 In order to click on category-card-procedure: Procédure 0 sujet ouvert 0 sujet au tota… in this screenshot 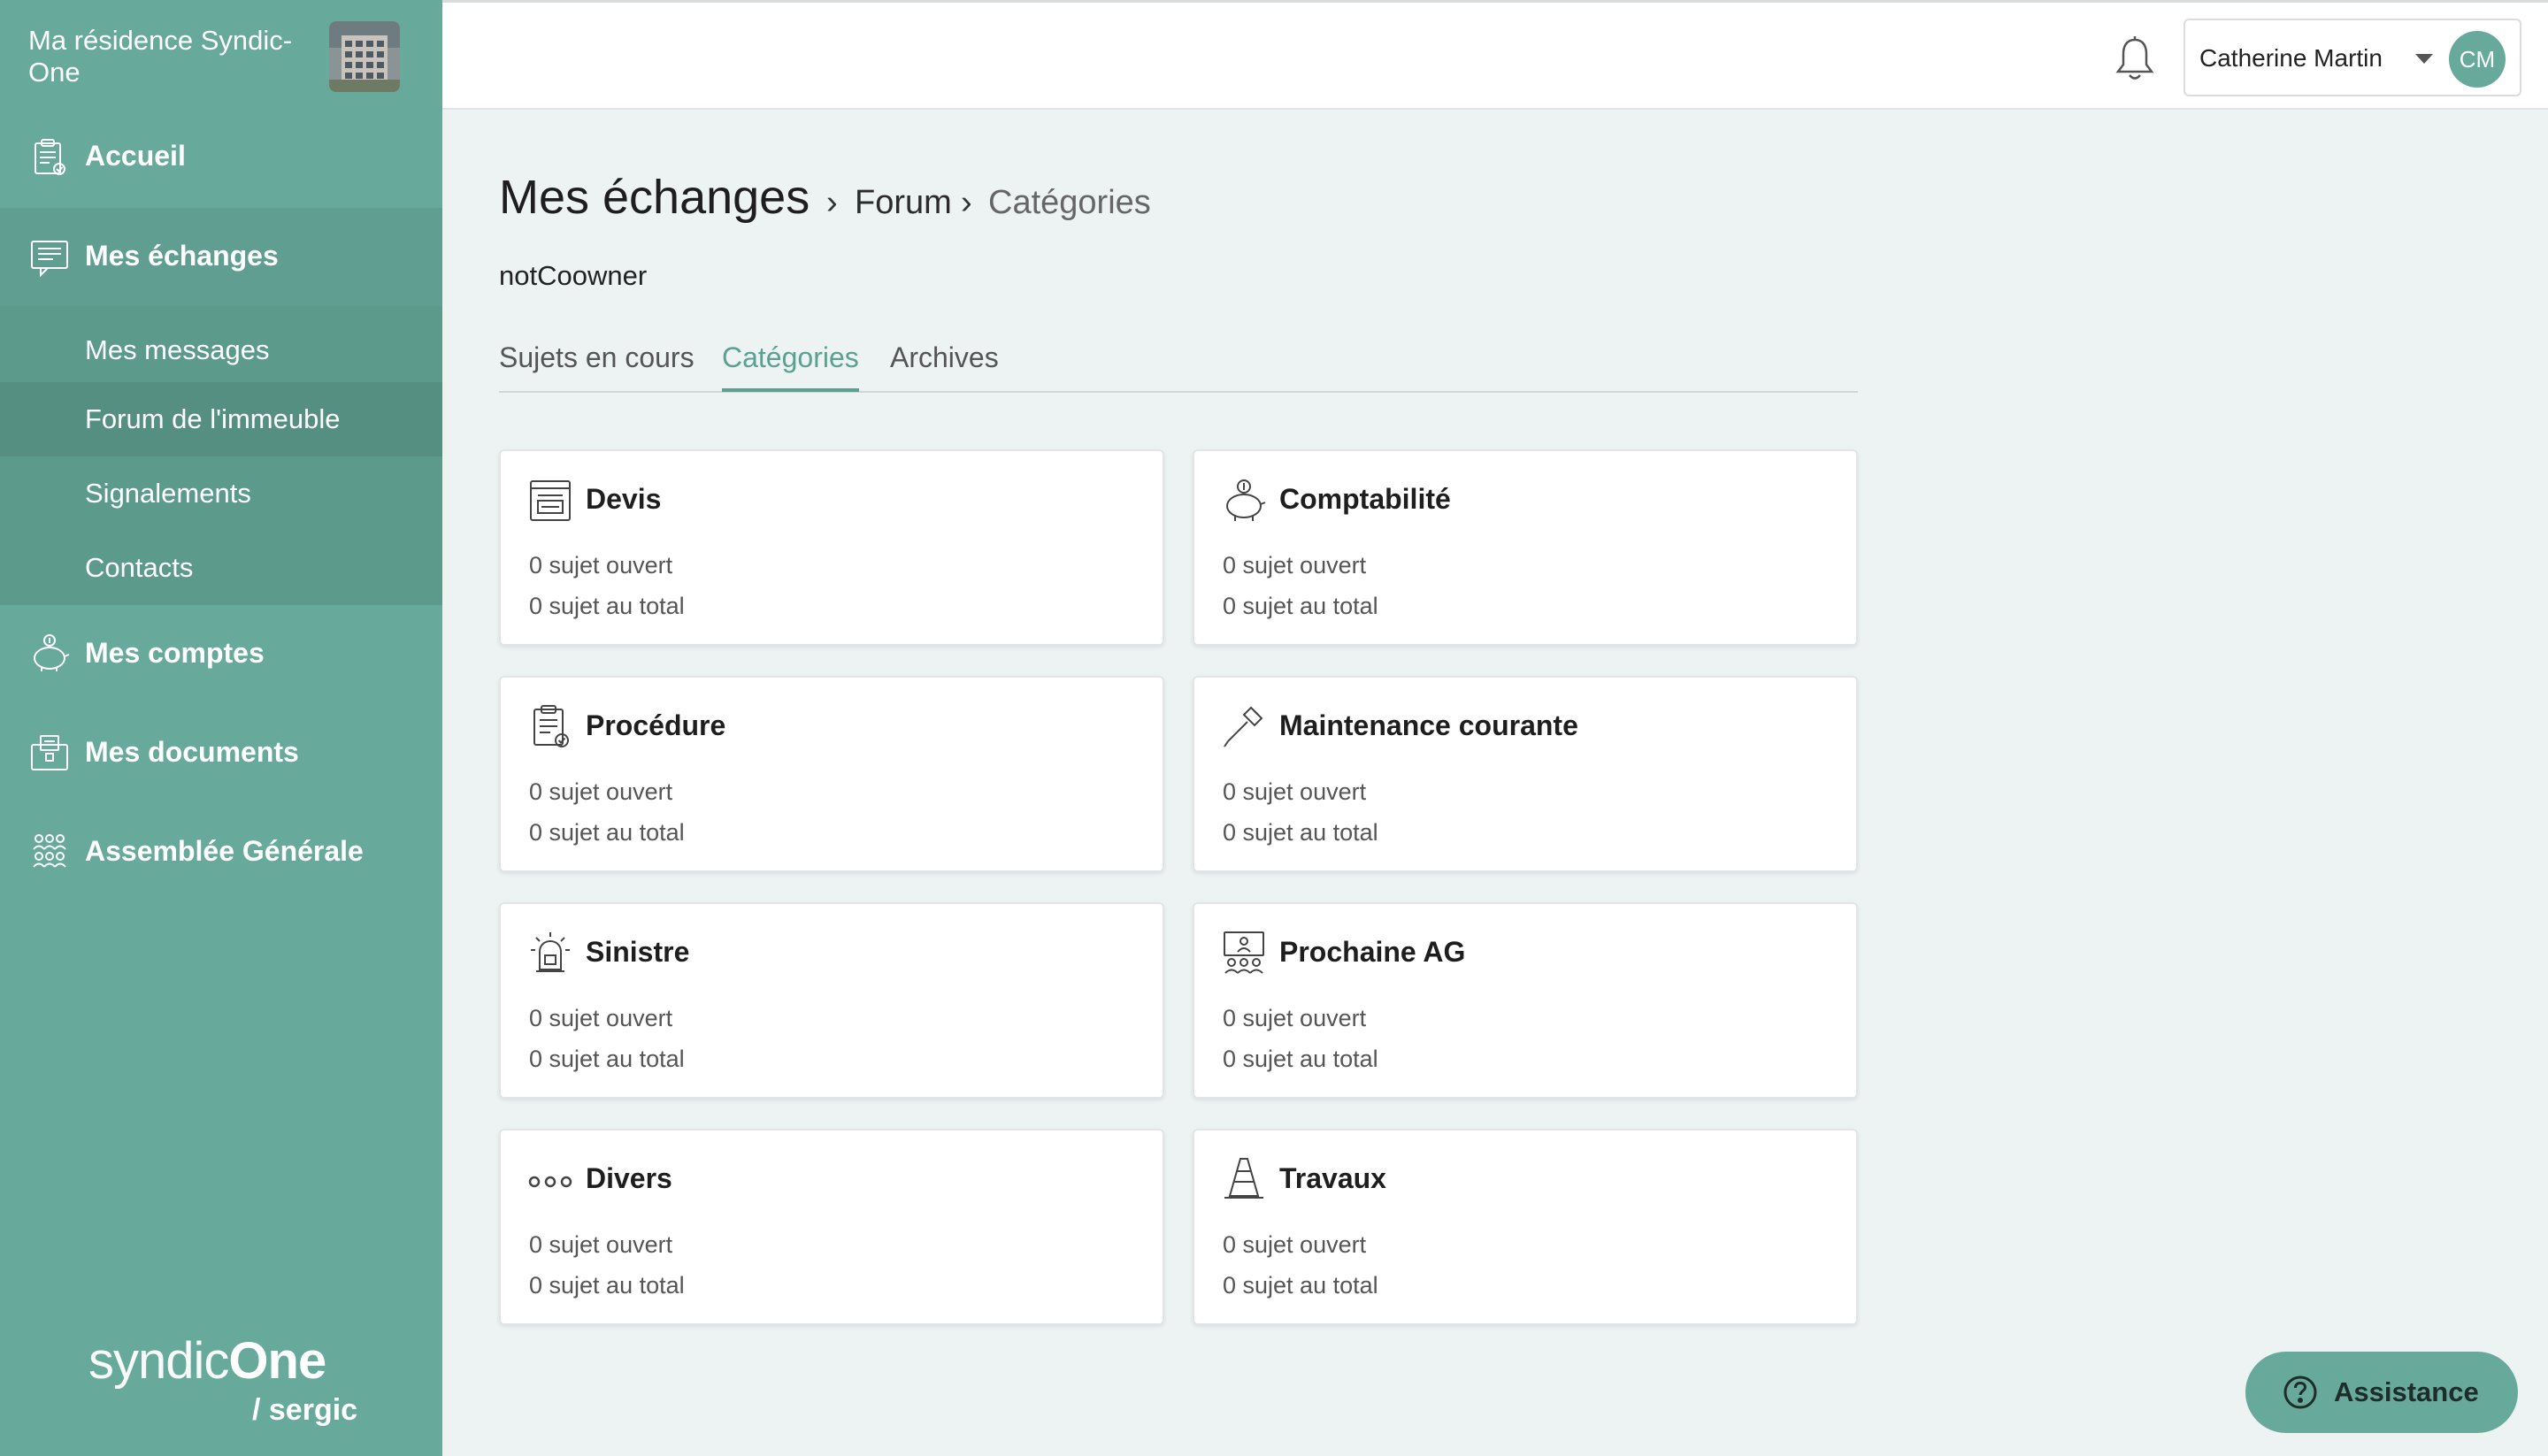, I will do `click(831, 774)`.